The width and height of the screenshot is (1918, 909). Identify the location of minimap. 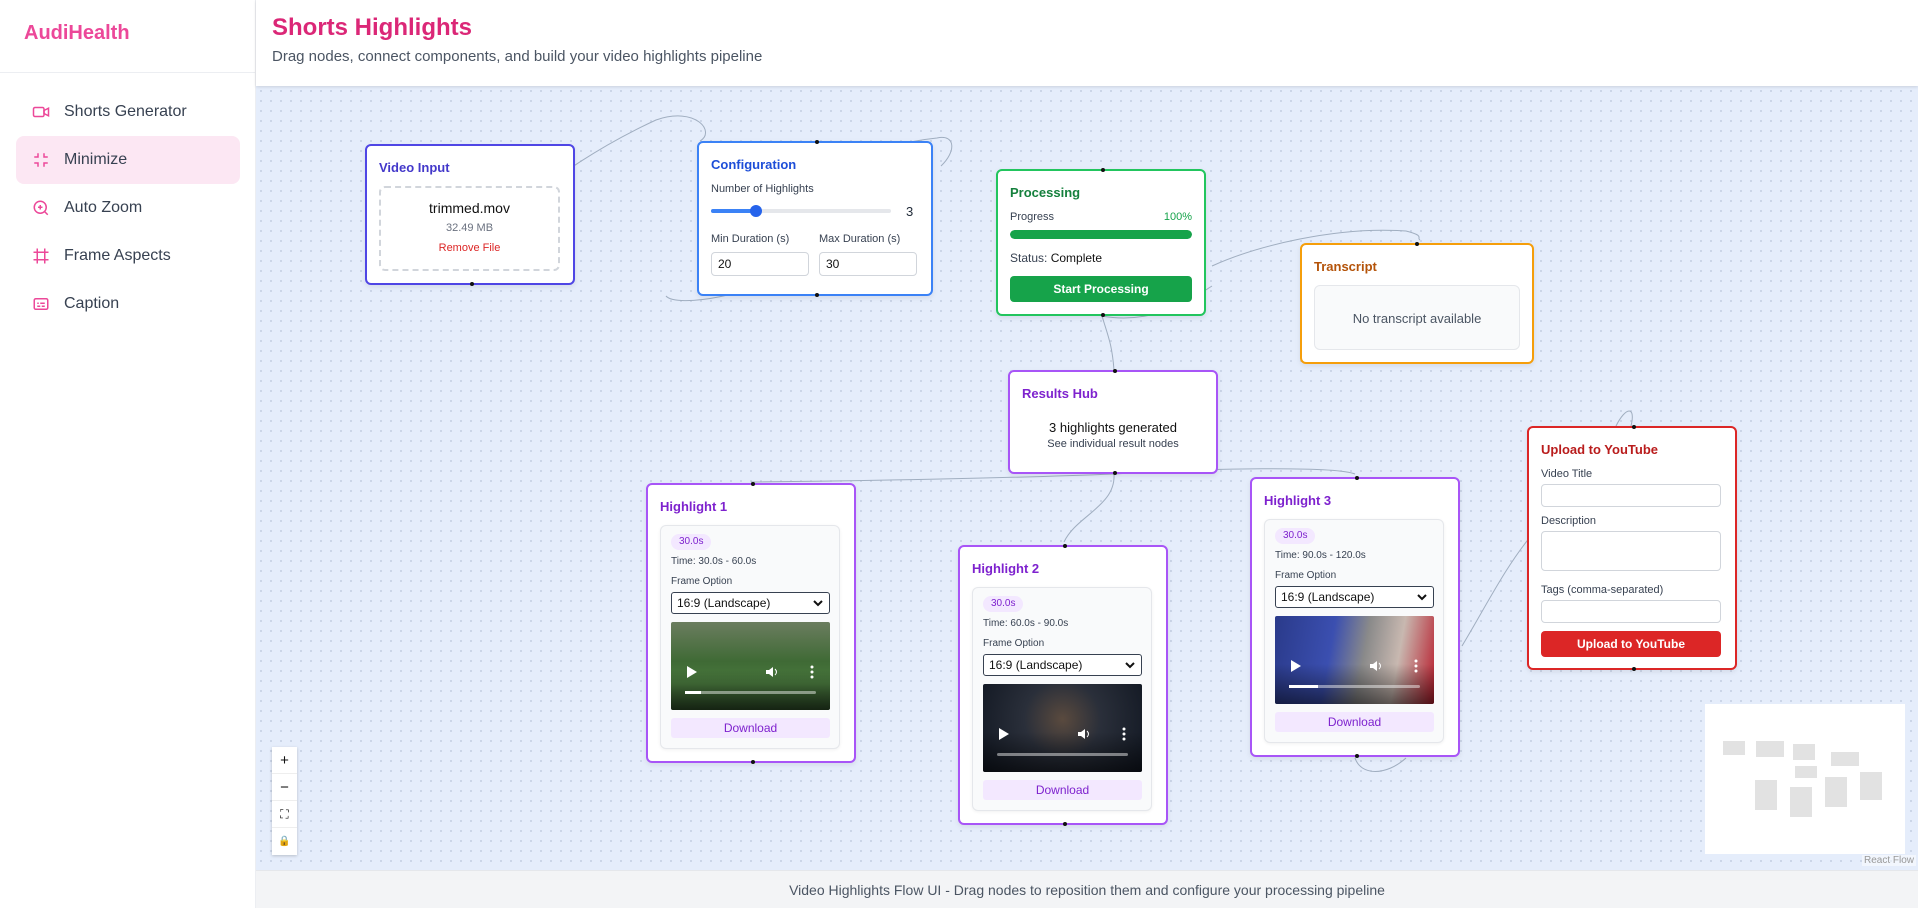
(1805, 779).